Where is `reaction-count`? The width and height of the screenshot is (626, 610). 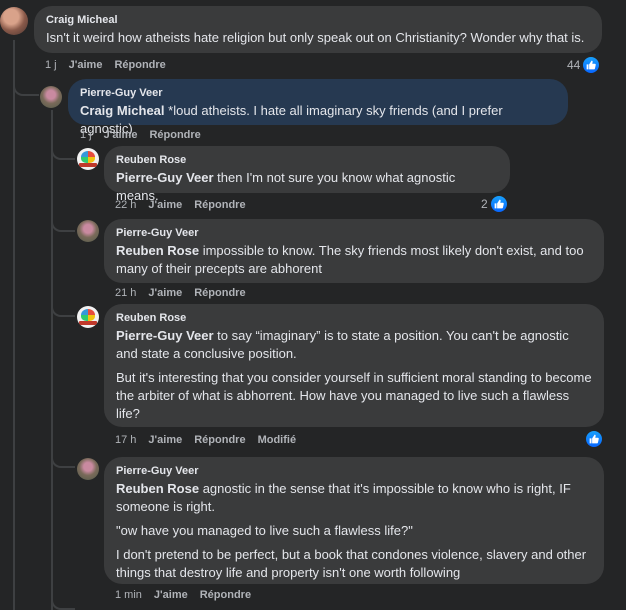
reaction-count is located at coordinates (594, 439).